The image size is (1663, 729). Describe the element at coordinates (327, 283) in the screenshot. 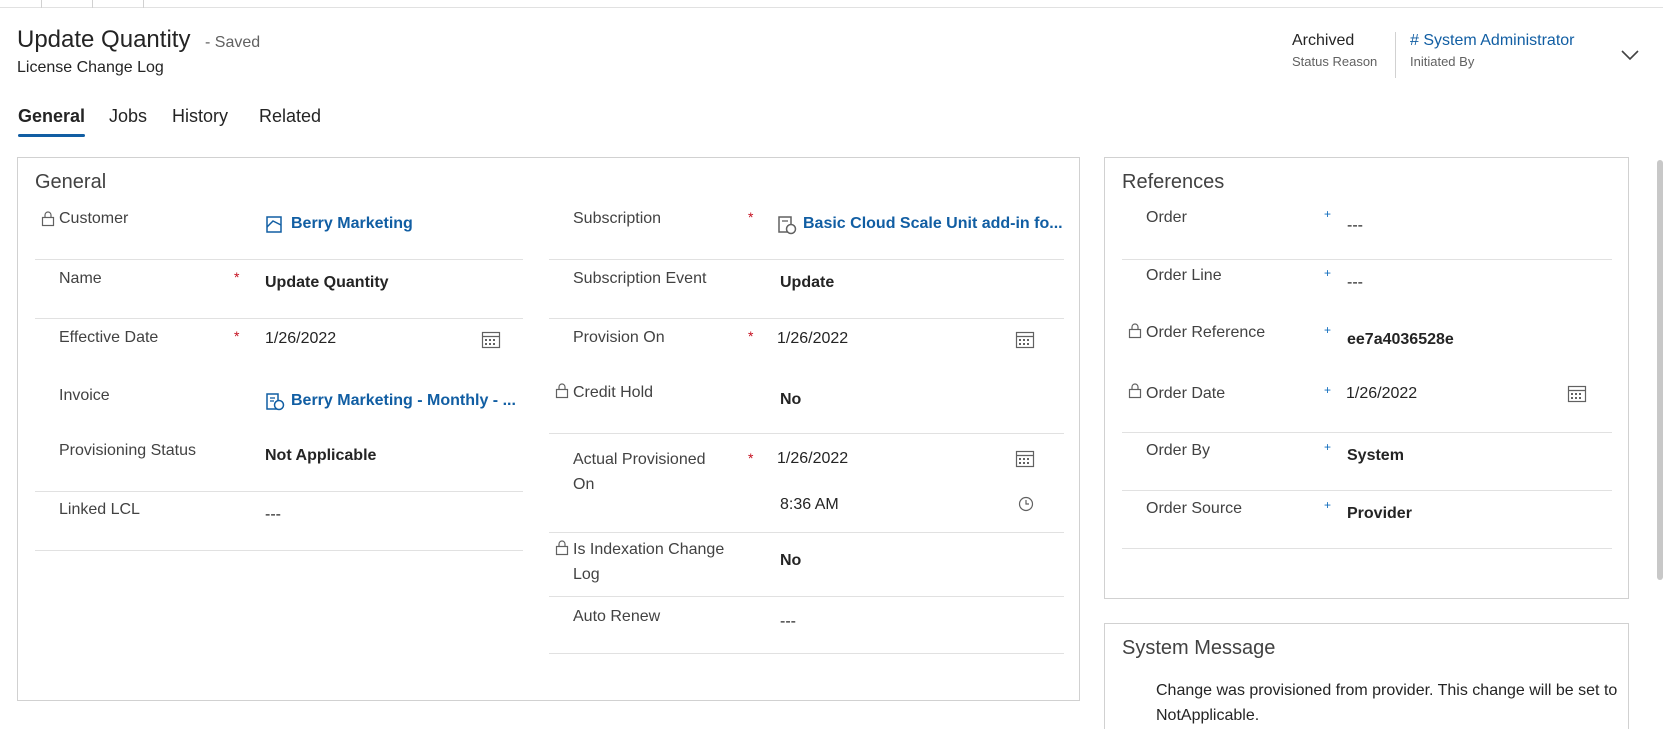

I see `name-input: Update Quantity` at that location.